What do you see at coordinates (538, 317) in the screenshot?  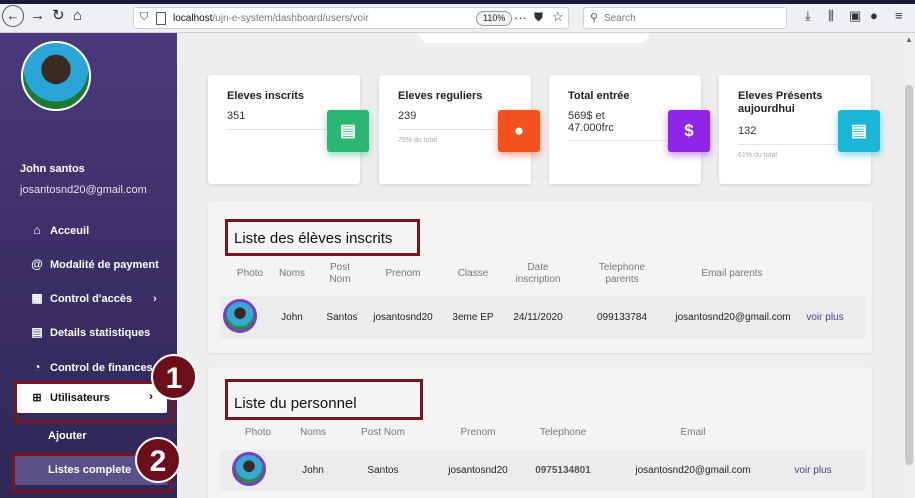 I see `cell-date: 24/11/2020` at bounding box center [538, 317].